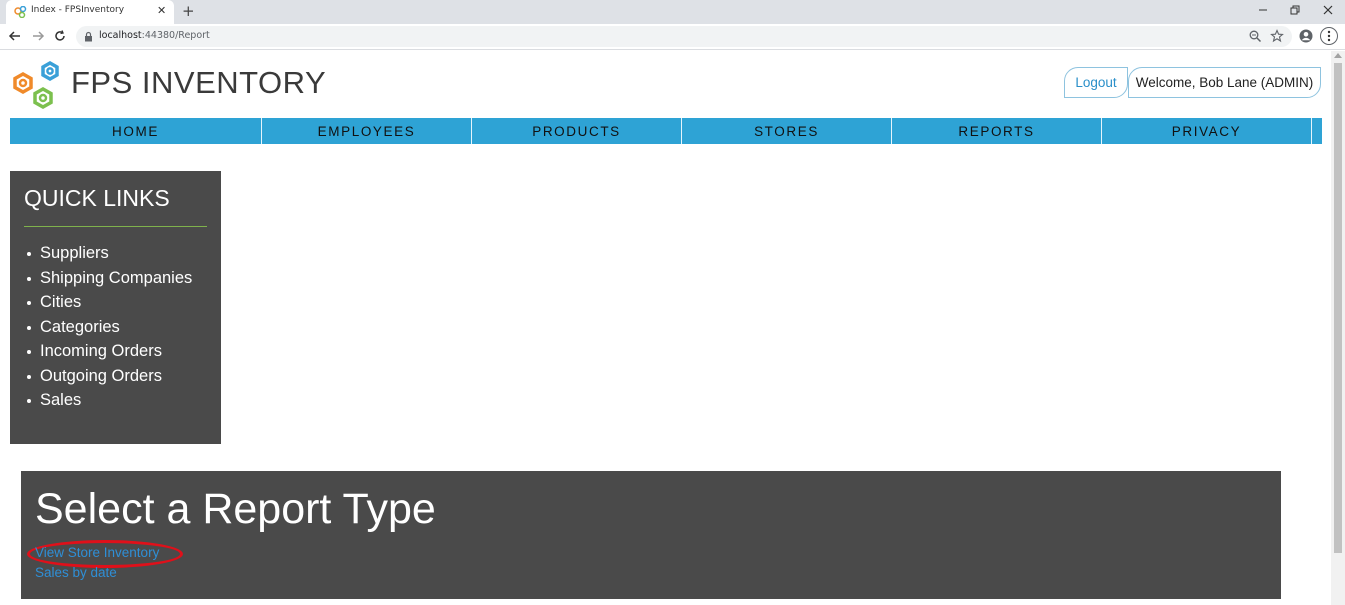  What do you see at coordinates (101, 376) in the screenshot?
I see `quick-link-label: Outgoing Orders` at bounding box center [101, 376].